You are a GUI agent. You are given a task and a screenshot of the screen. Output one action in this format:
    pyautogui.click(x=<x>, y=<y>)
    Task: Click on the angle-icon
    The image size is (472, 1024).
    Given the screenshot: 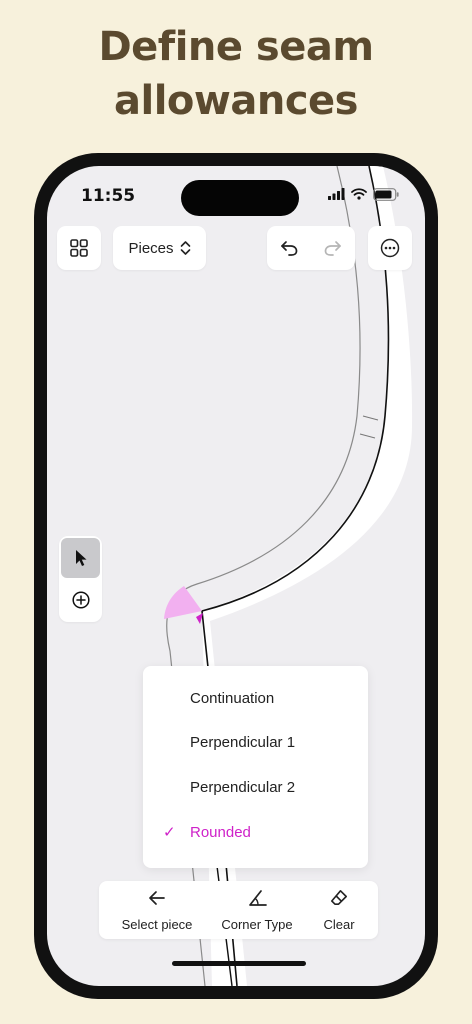 What is the action you would take?
    pyautogui.click(x=258, y=898)
    